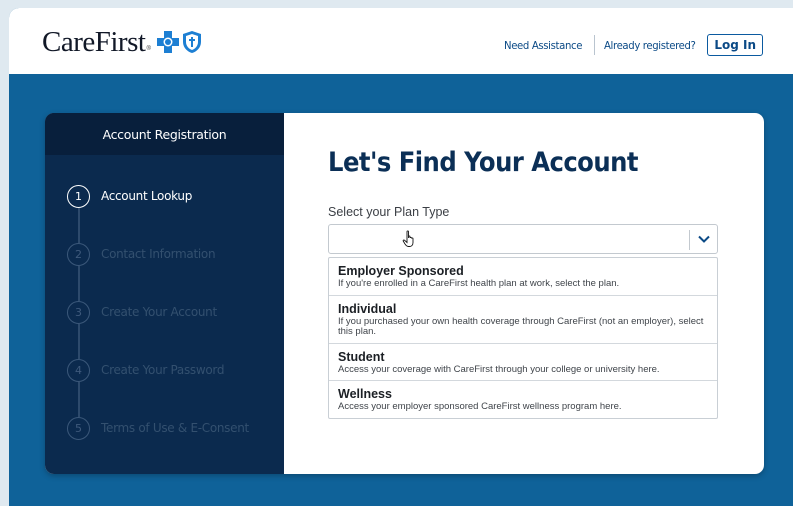 The height and width of the screenshot is (506, 793). Describe the element at coordinates (389, 212) in the screenshot. I see `plan-type-label: Select your Plan Type` at that location.